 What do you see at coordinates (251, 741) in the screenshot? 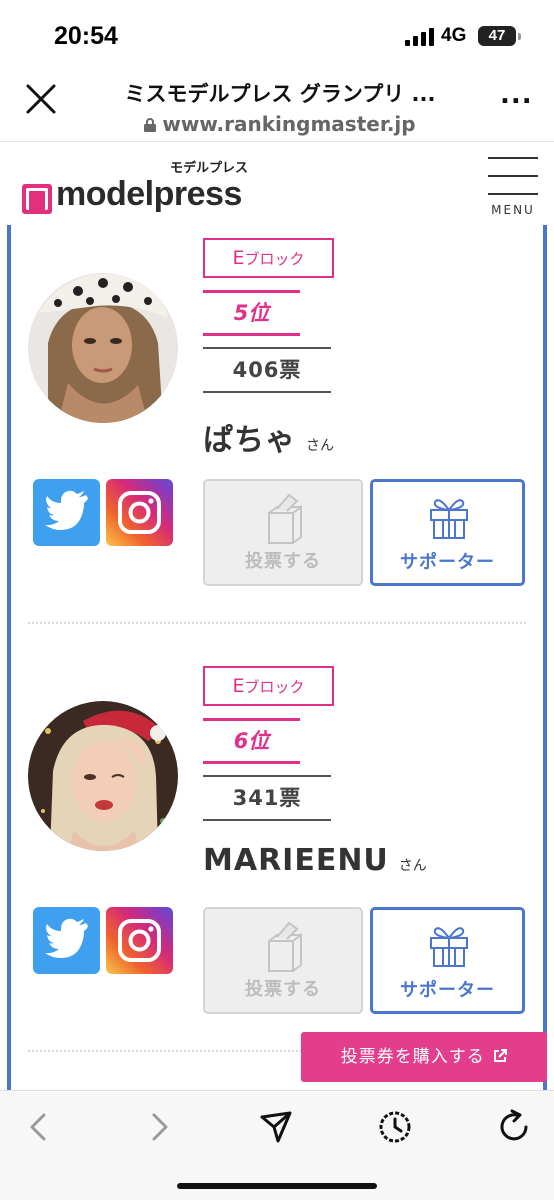
I see `rank-label: 6位` at bounding box center [251, 741].